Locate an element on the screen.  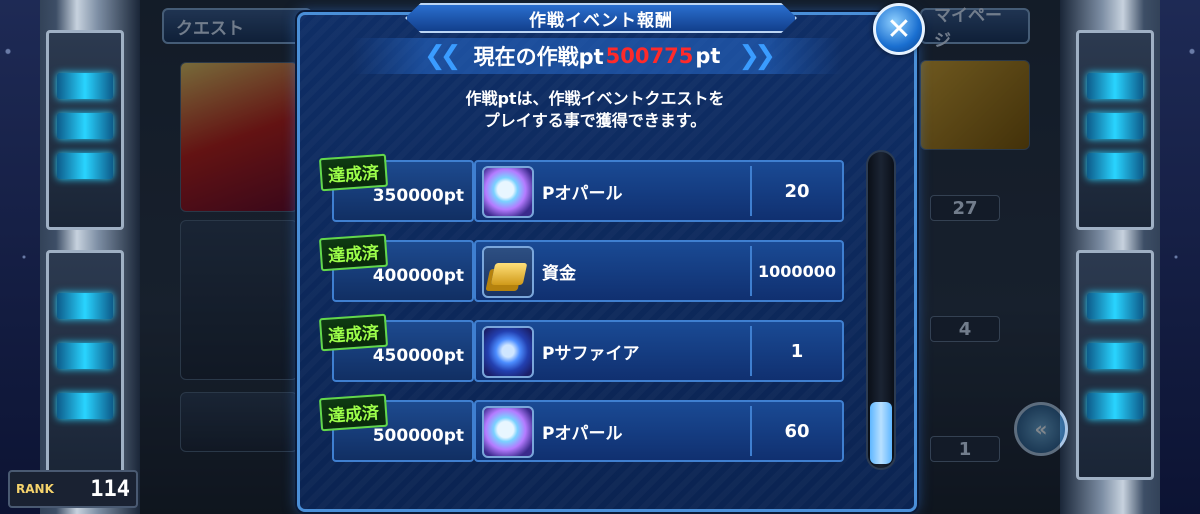
close-button: ✕ is located at coordinates (899, 29).